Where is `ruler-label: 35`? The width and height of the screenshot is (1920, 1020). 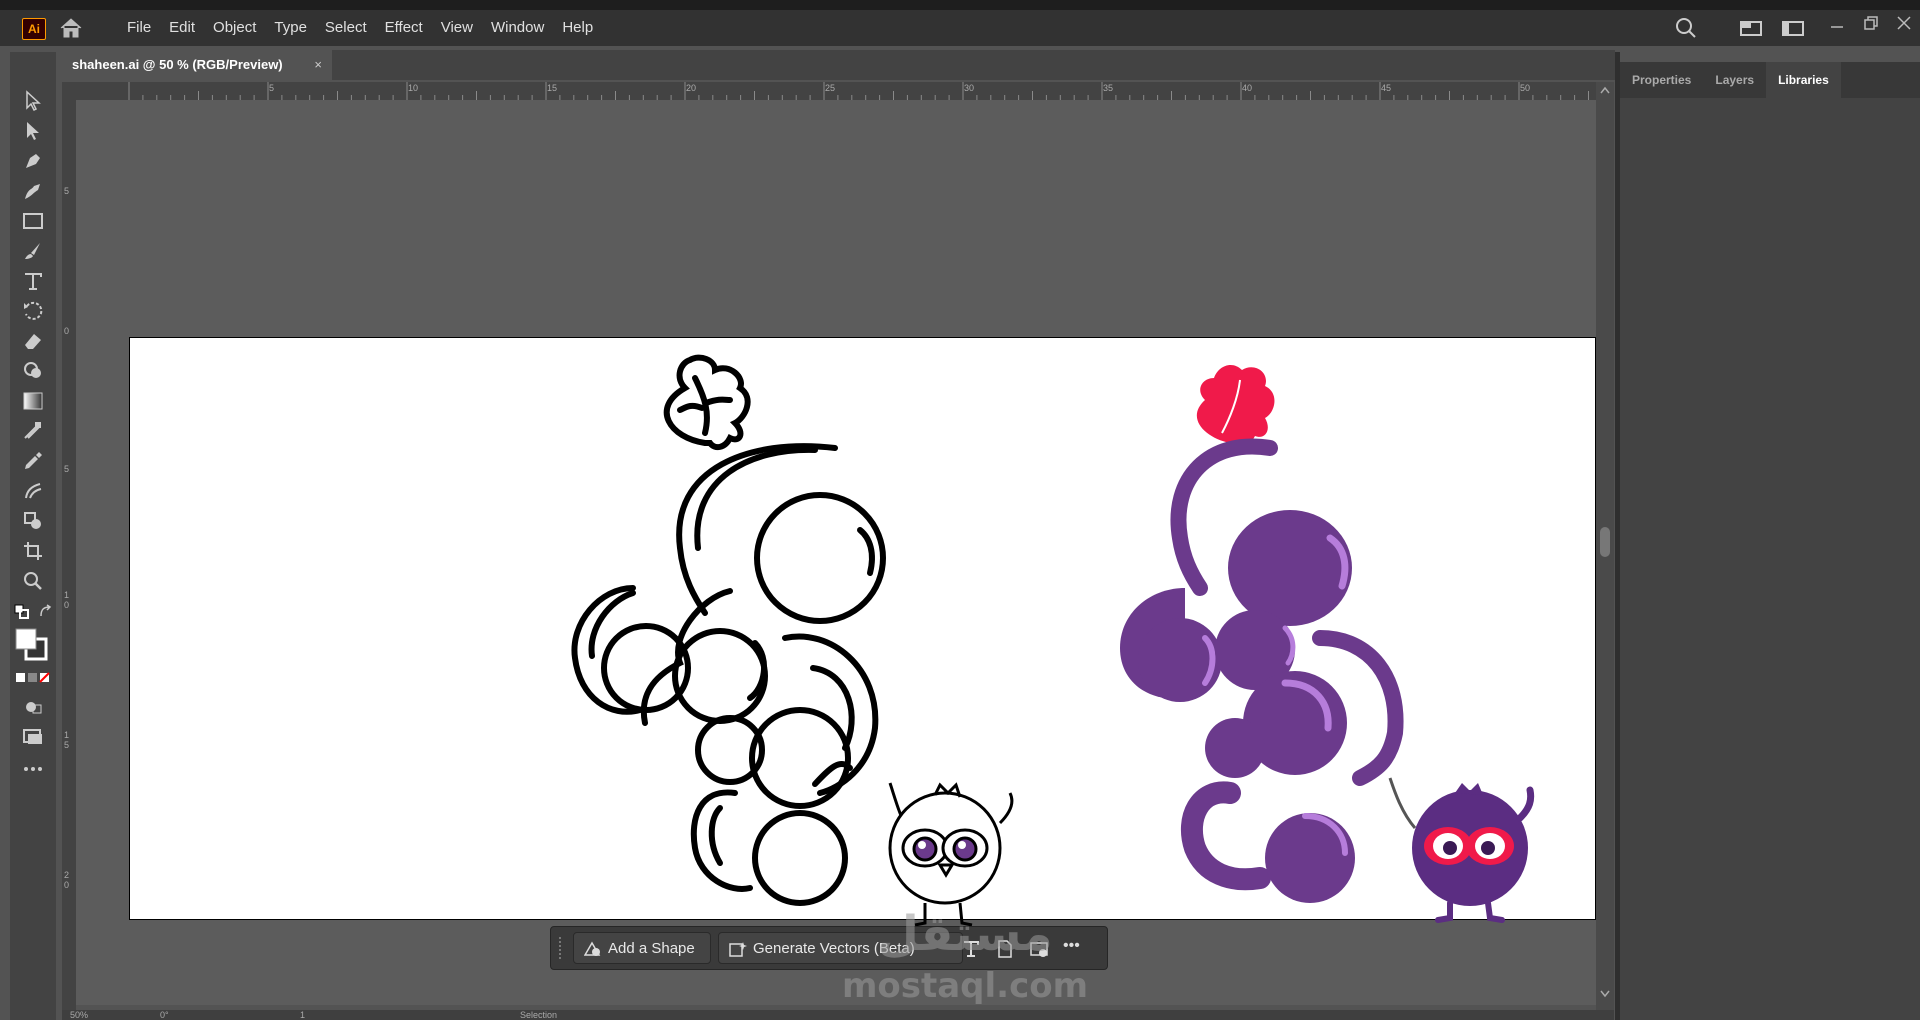
ruler-label: 35 is located at coordinates (1108, 88).